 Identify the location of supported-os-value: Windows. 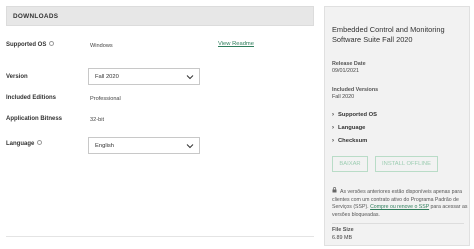
(101, 45).